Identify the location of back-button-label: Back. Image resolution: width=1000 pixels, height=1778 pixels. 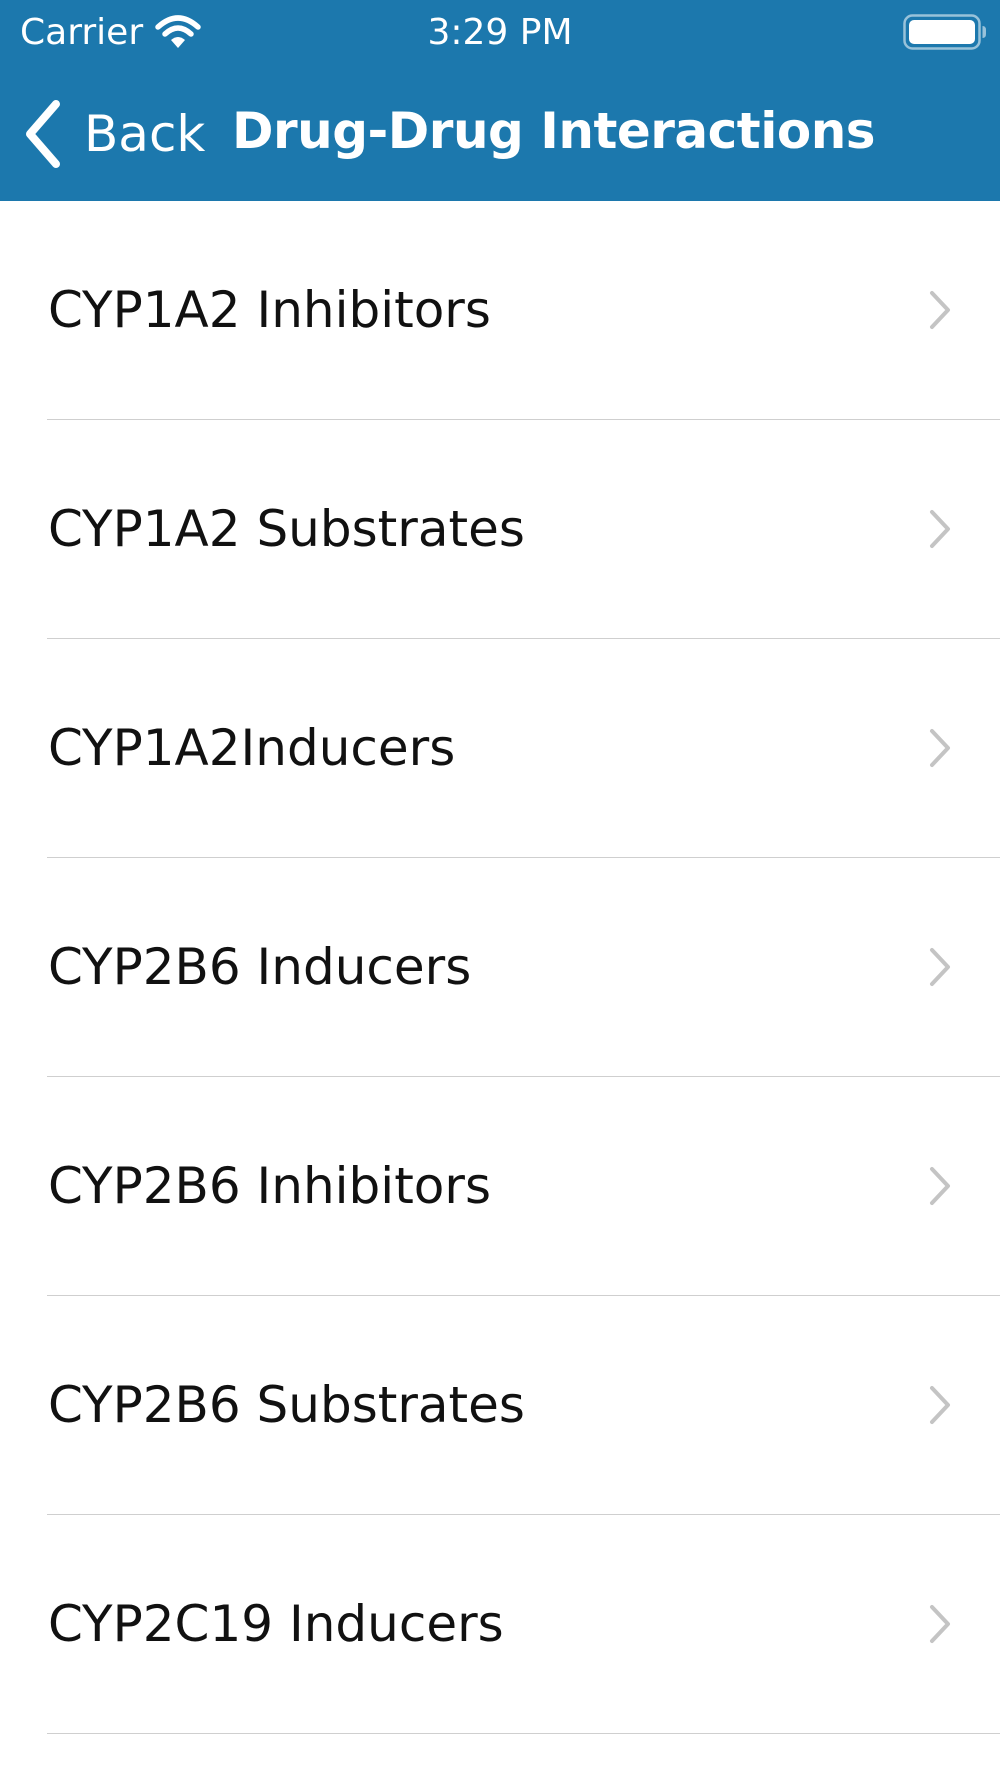
(145, 134).